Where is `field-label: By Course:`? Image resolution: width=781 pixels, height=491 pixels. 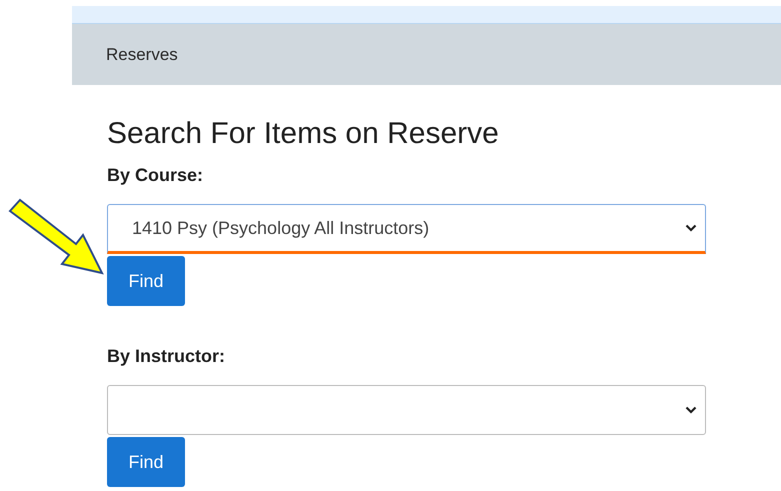
field-label: By Course: is located at coordinates (155, 175).